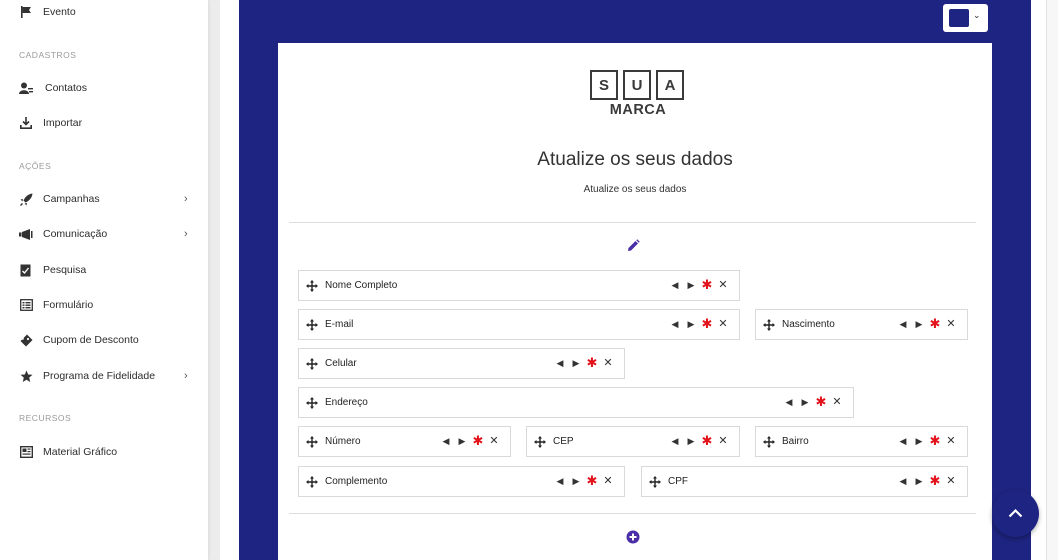 The height and width of the screenshot is (560, 1058). I want to click on field-label: Número, so click(343, 441).